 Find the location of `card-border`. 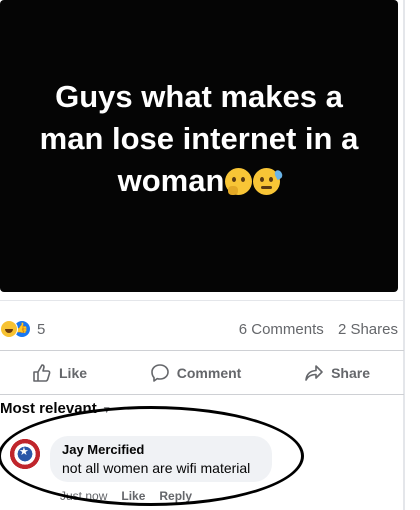

card-border is located at coordinates (404, 255).